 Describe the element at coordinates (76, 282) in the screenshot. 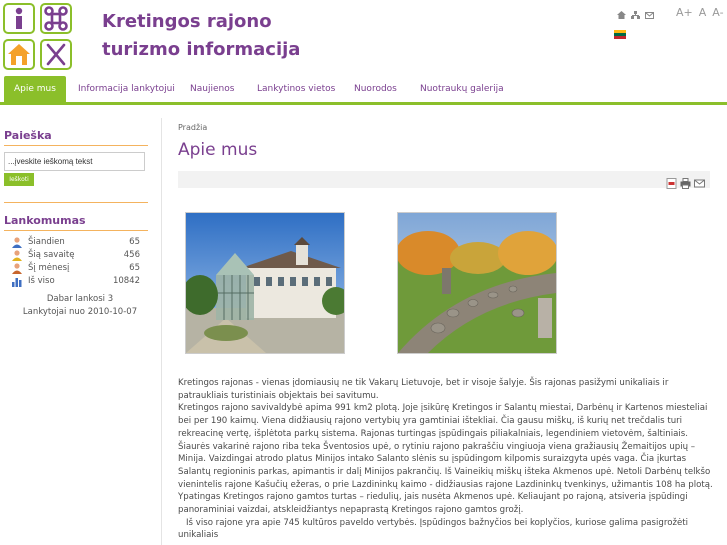

I see `stat-row-total: Iš viso 10842` at that location.